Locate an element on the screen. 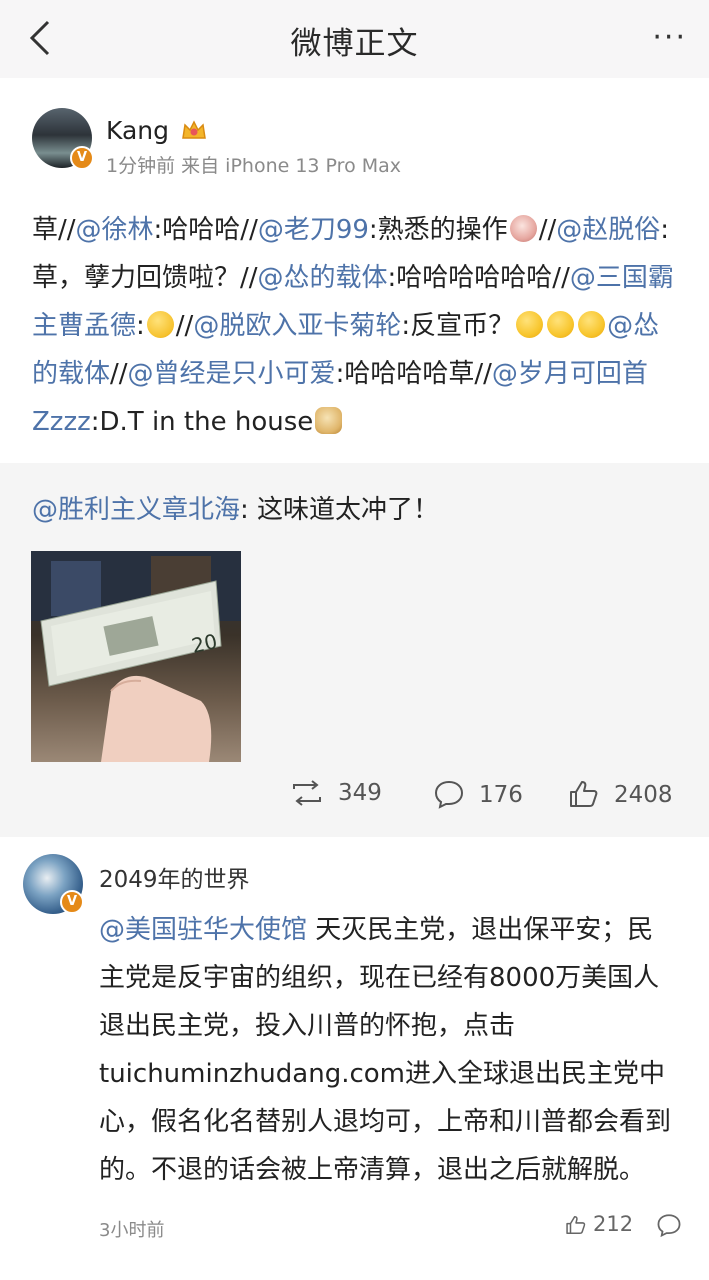  page-title: 微博正文 is located at coordinates (354, 44).